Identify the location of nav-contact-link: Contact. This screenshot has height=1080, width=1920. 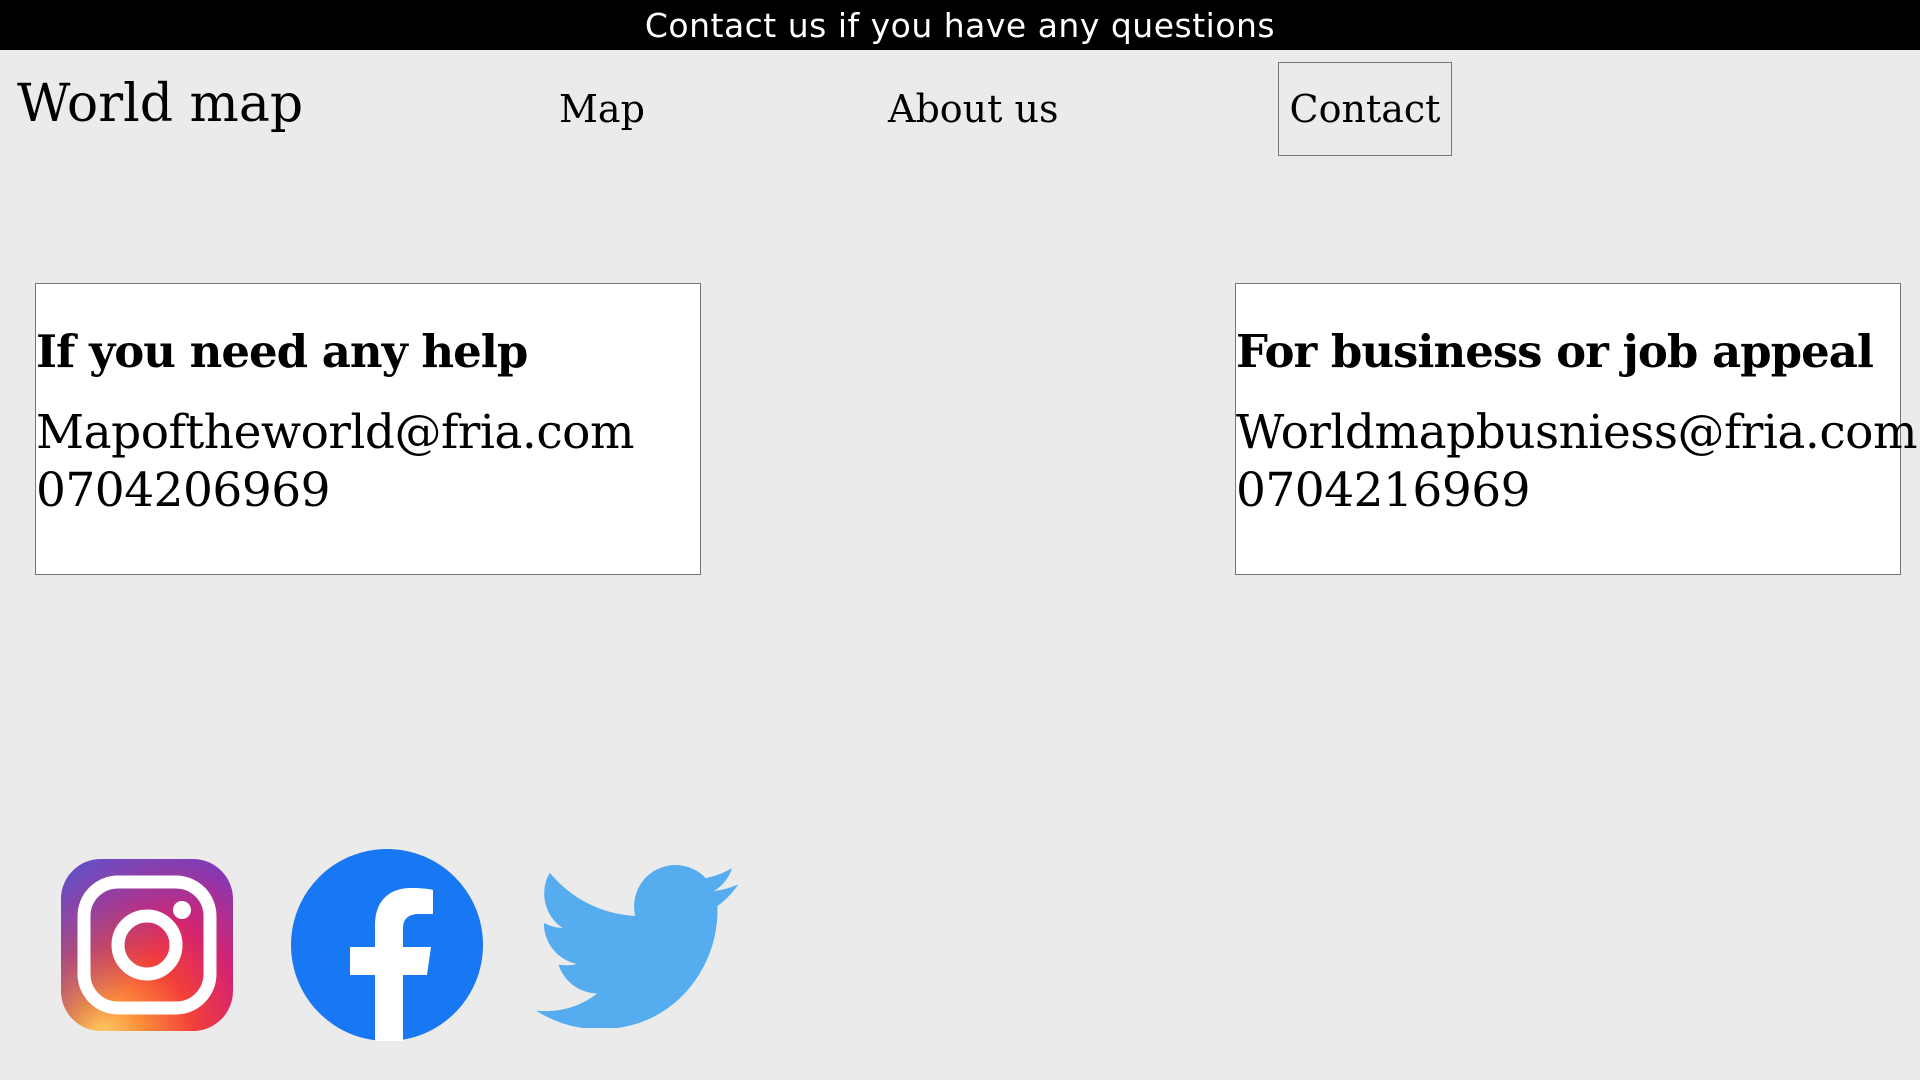
(1365, 109).